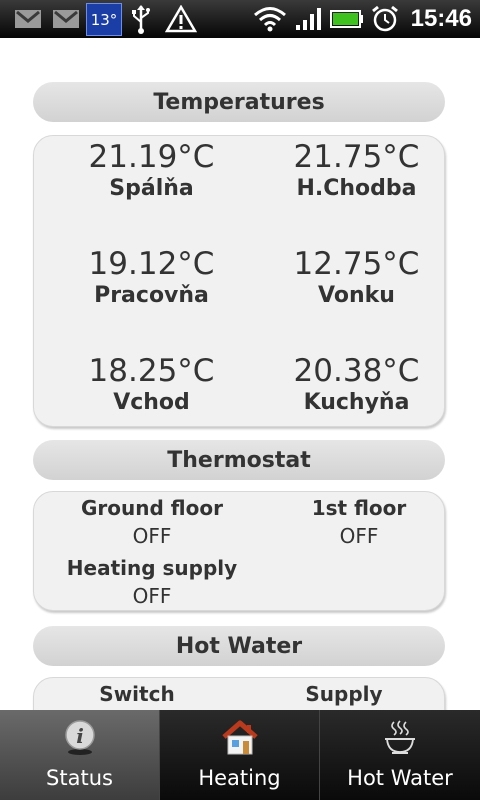  I want to click on tab-heating: Heating, so click(240, 755).